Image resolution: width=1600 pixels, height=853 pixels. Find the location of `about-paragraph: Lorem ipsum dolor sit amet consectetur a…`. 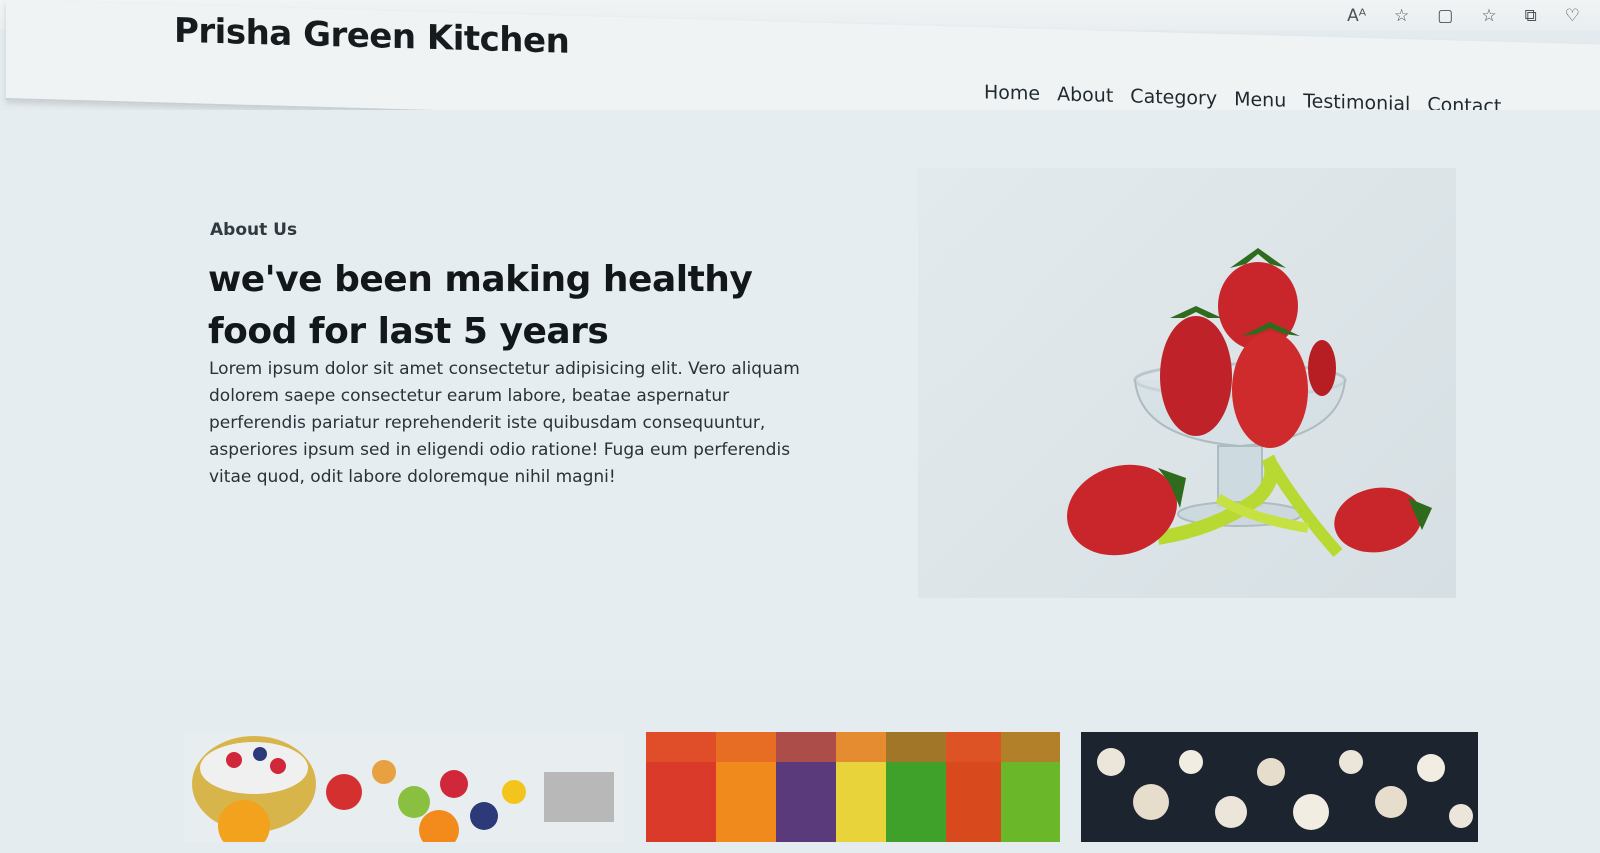

about-paragraph: Lorem ipsum dolor sit amet consectetur a… is located at coordinates (504, 423).